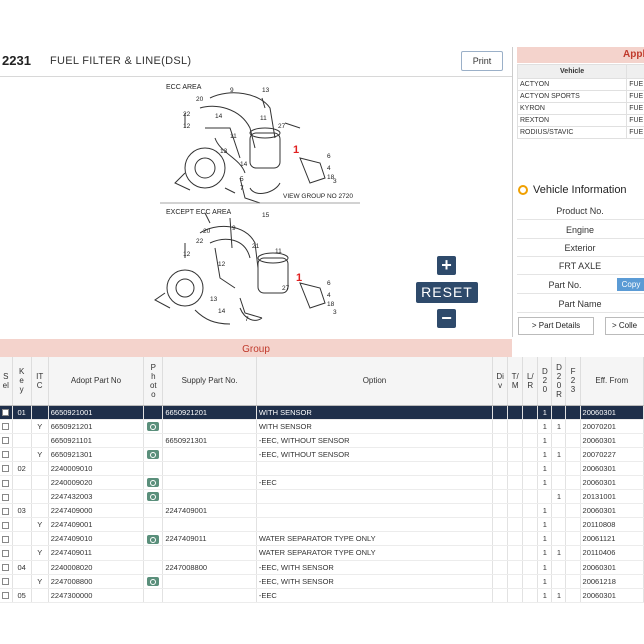 Image resolution: width=644 pixels, height=644 pixels. What do you see at coordinates (612, 454) in the screenshot?
I see `eff-from-cell: 20070227` at bounding box center [612, 454].